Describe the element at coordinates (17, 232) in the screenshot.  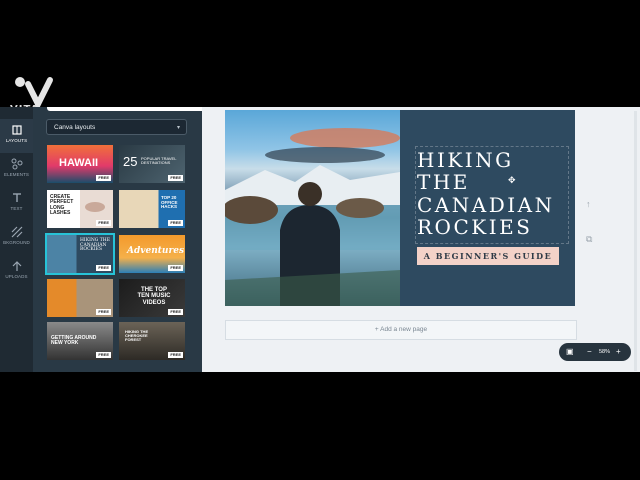
I see `background-icon` at that location.